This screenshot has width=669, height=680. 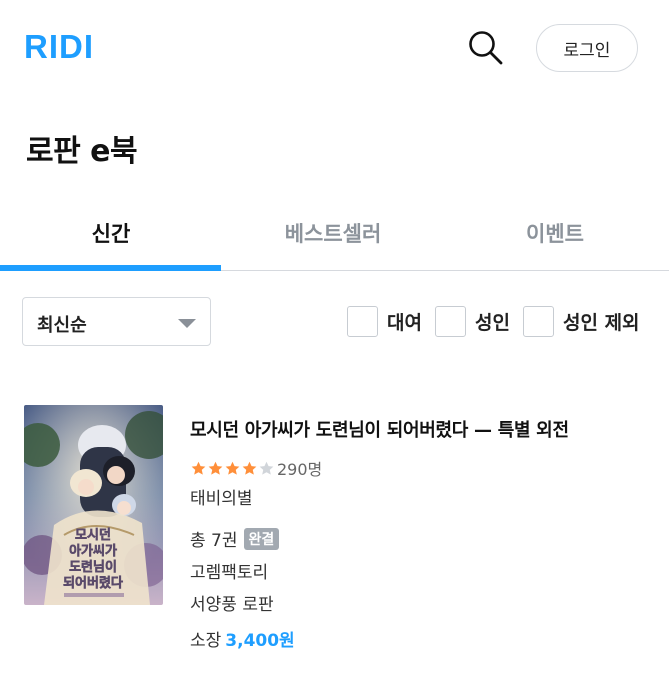 What do you see at coordinates (384, 321) in the screenshot?
I see `filter-rental: 대여` at bounding box center [384, 321].